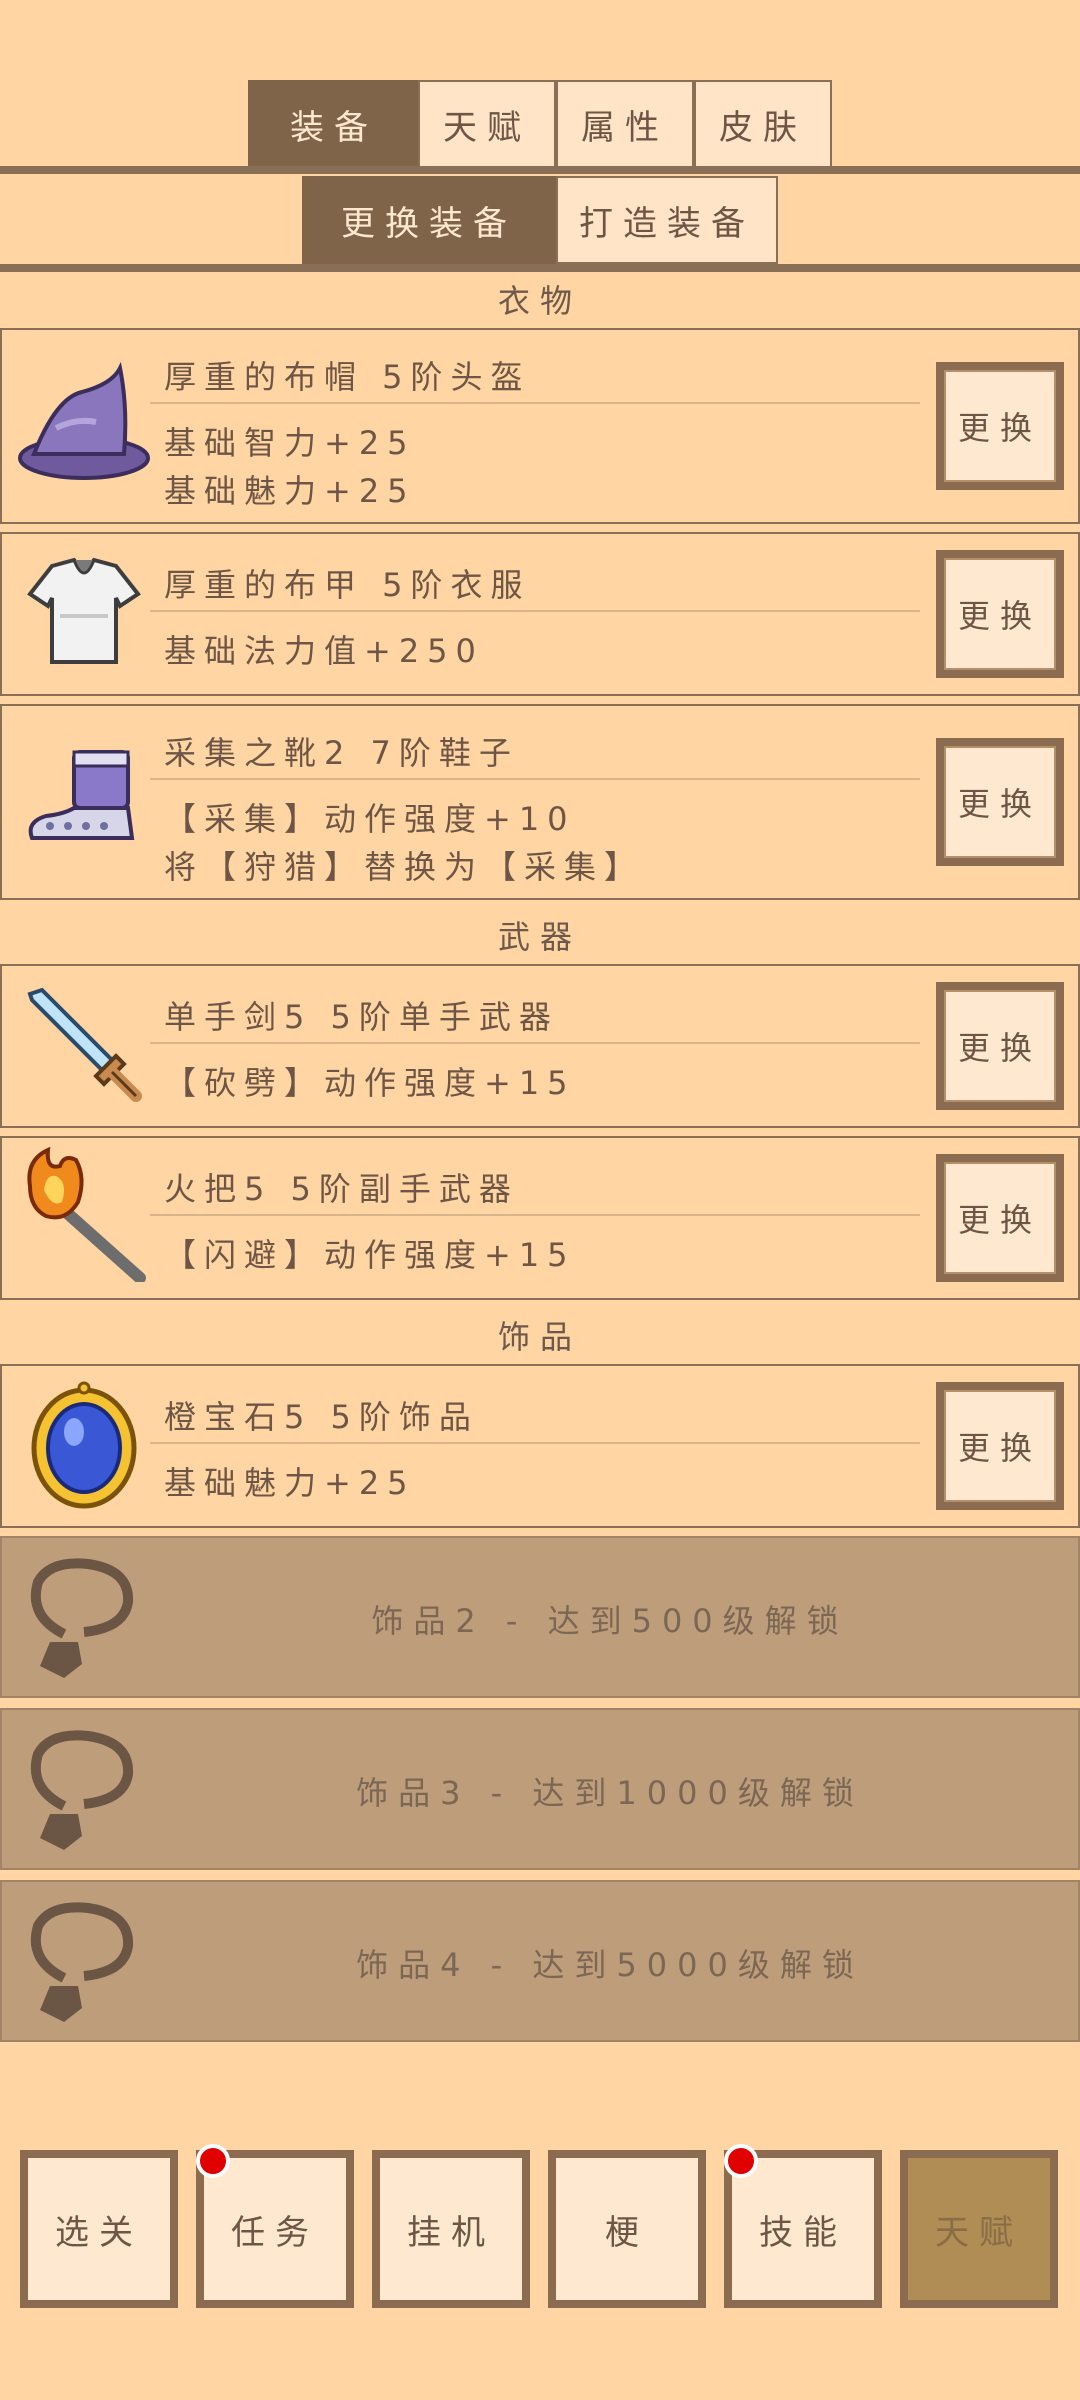 The height and width of the screenshot is (2400, 1080). I want to click on item-name: 橙宝石5 5阶饰品, so click(321, 1417).